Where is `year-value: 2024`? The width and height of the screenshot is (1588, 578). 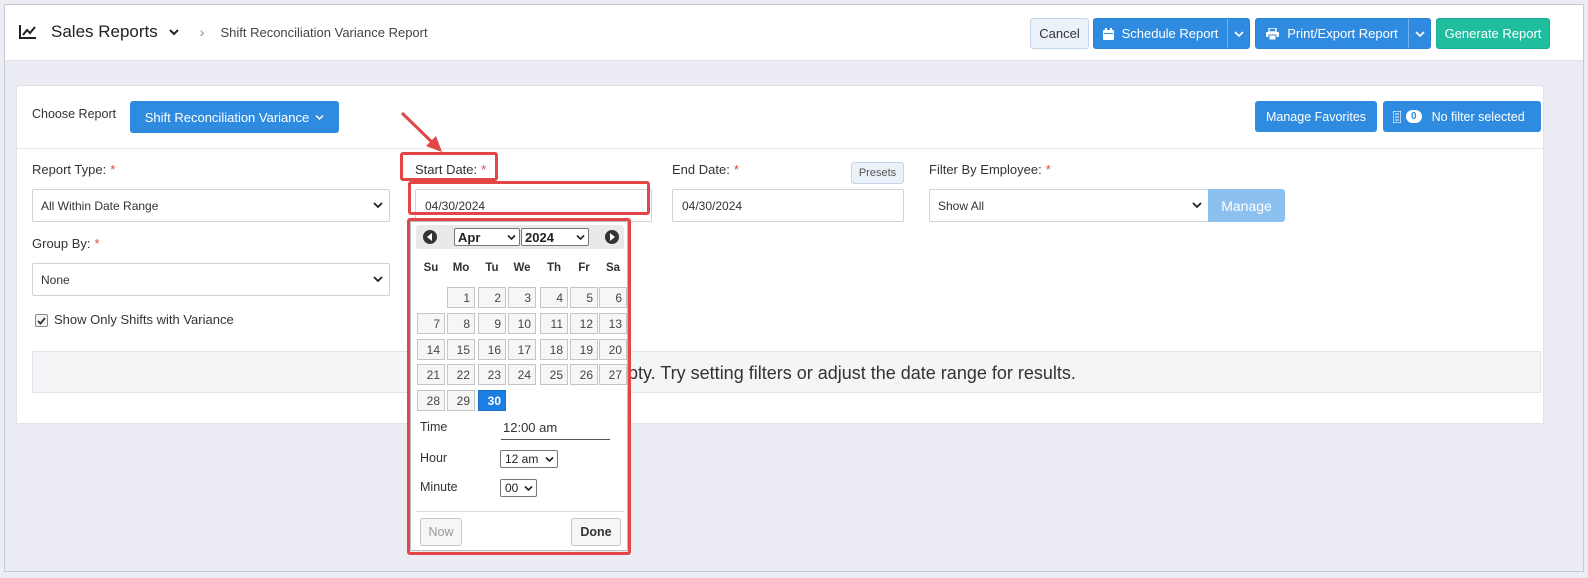 year-value: 2024 is located at coordinates (539, 237).